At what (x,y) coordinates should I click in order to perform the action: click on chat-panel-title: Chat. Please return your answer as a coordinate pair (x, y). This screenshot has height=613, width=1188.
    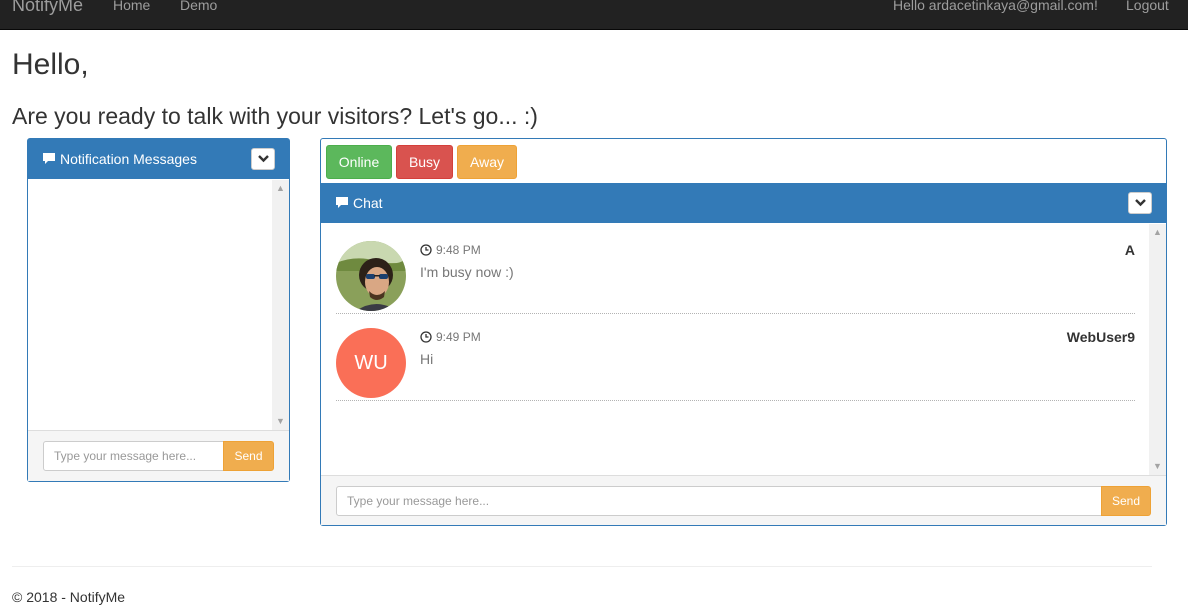
    Looking at the image, I should click on (368, 203).